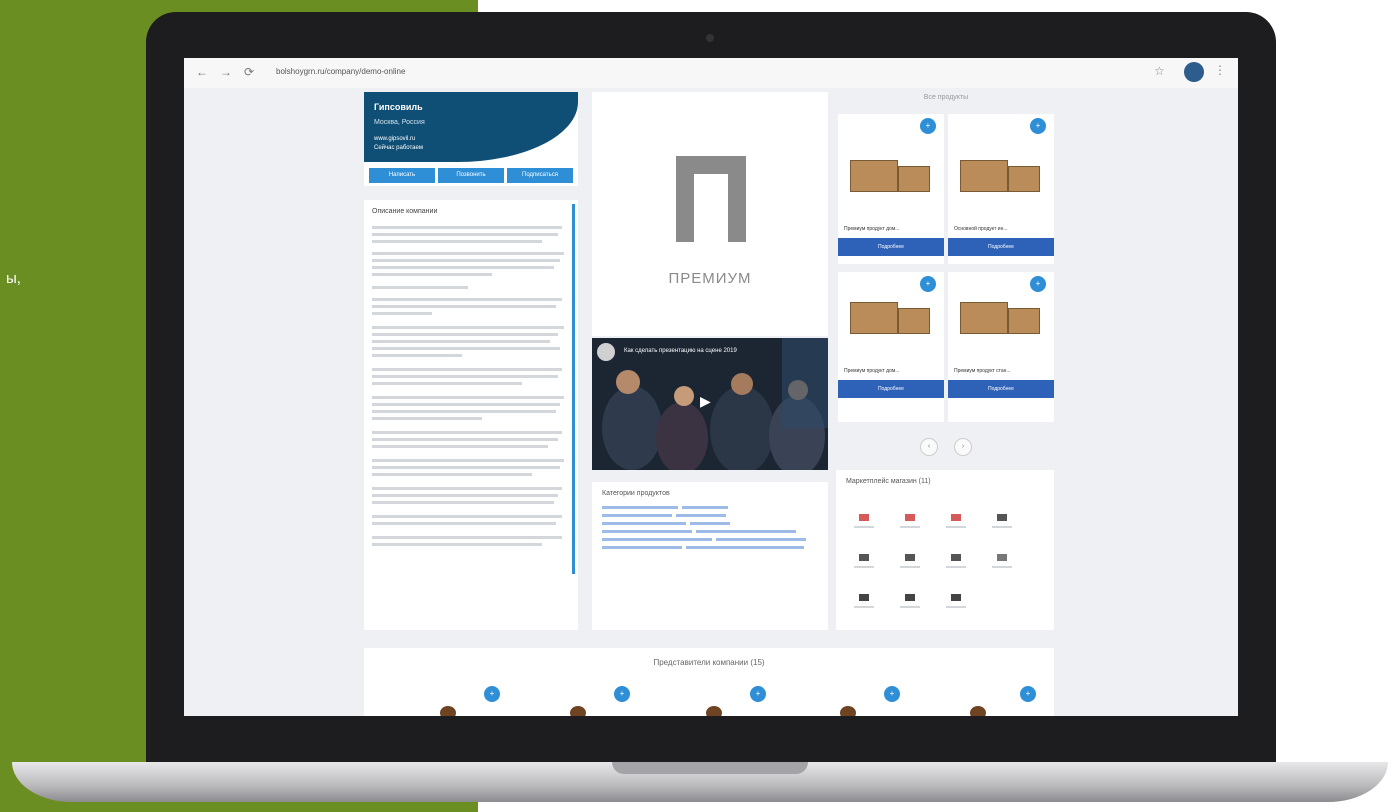 This screenshot has width=1394, height=812. What do you see at coordinates (705, 401) in the screenshot?
I see `play-icon: ▶` at bounding box center [705, 401].